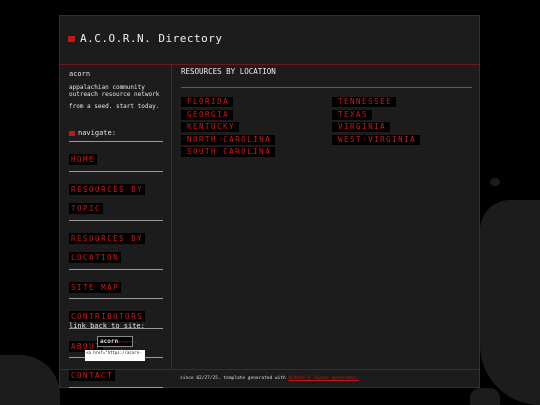 The height and width of the screenshot is (405, 540). Describe the element at coordinates (269, 40) in the screenshot. I see `site-header: A.C.O.R.N. Directory` at that location.